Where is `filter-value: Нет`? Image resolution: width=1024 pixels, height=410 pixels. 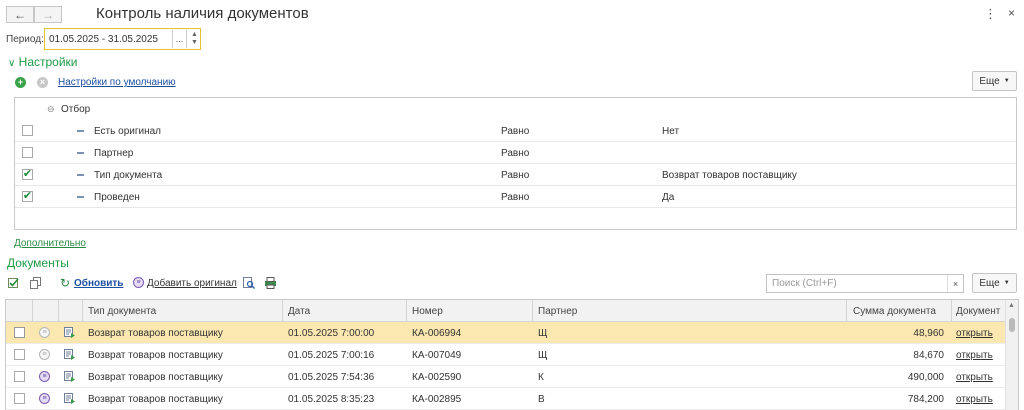 filter-value: Нет is located at coordinates (671, 131).